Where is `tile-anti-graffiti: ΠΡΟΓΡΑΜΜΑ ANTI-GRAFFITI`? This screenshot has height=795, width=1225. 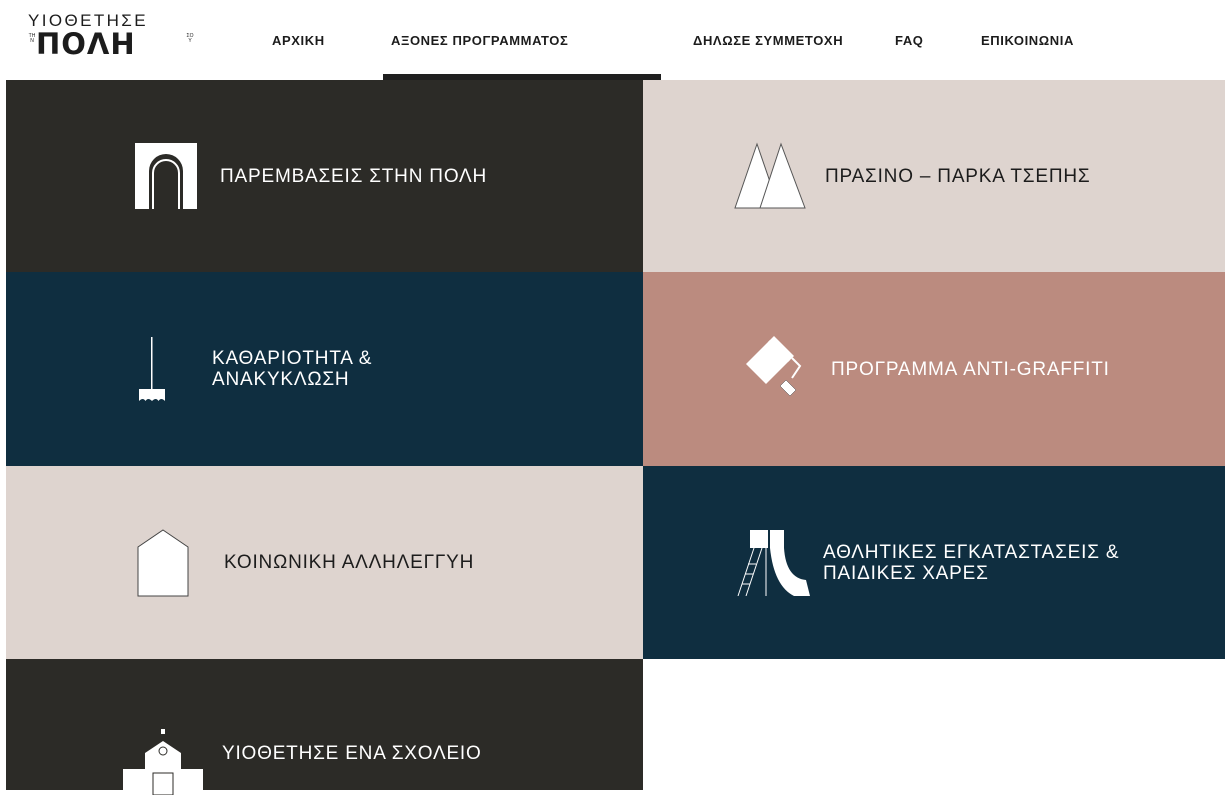
tile-anti-graffiti: ΠΡΟΓΡΑΜΜΑ ANTI-GRAFFITI is located at coordinates (934, 369).